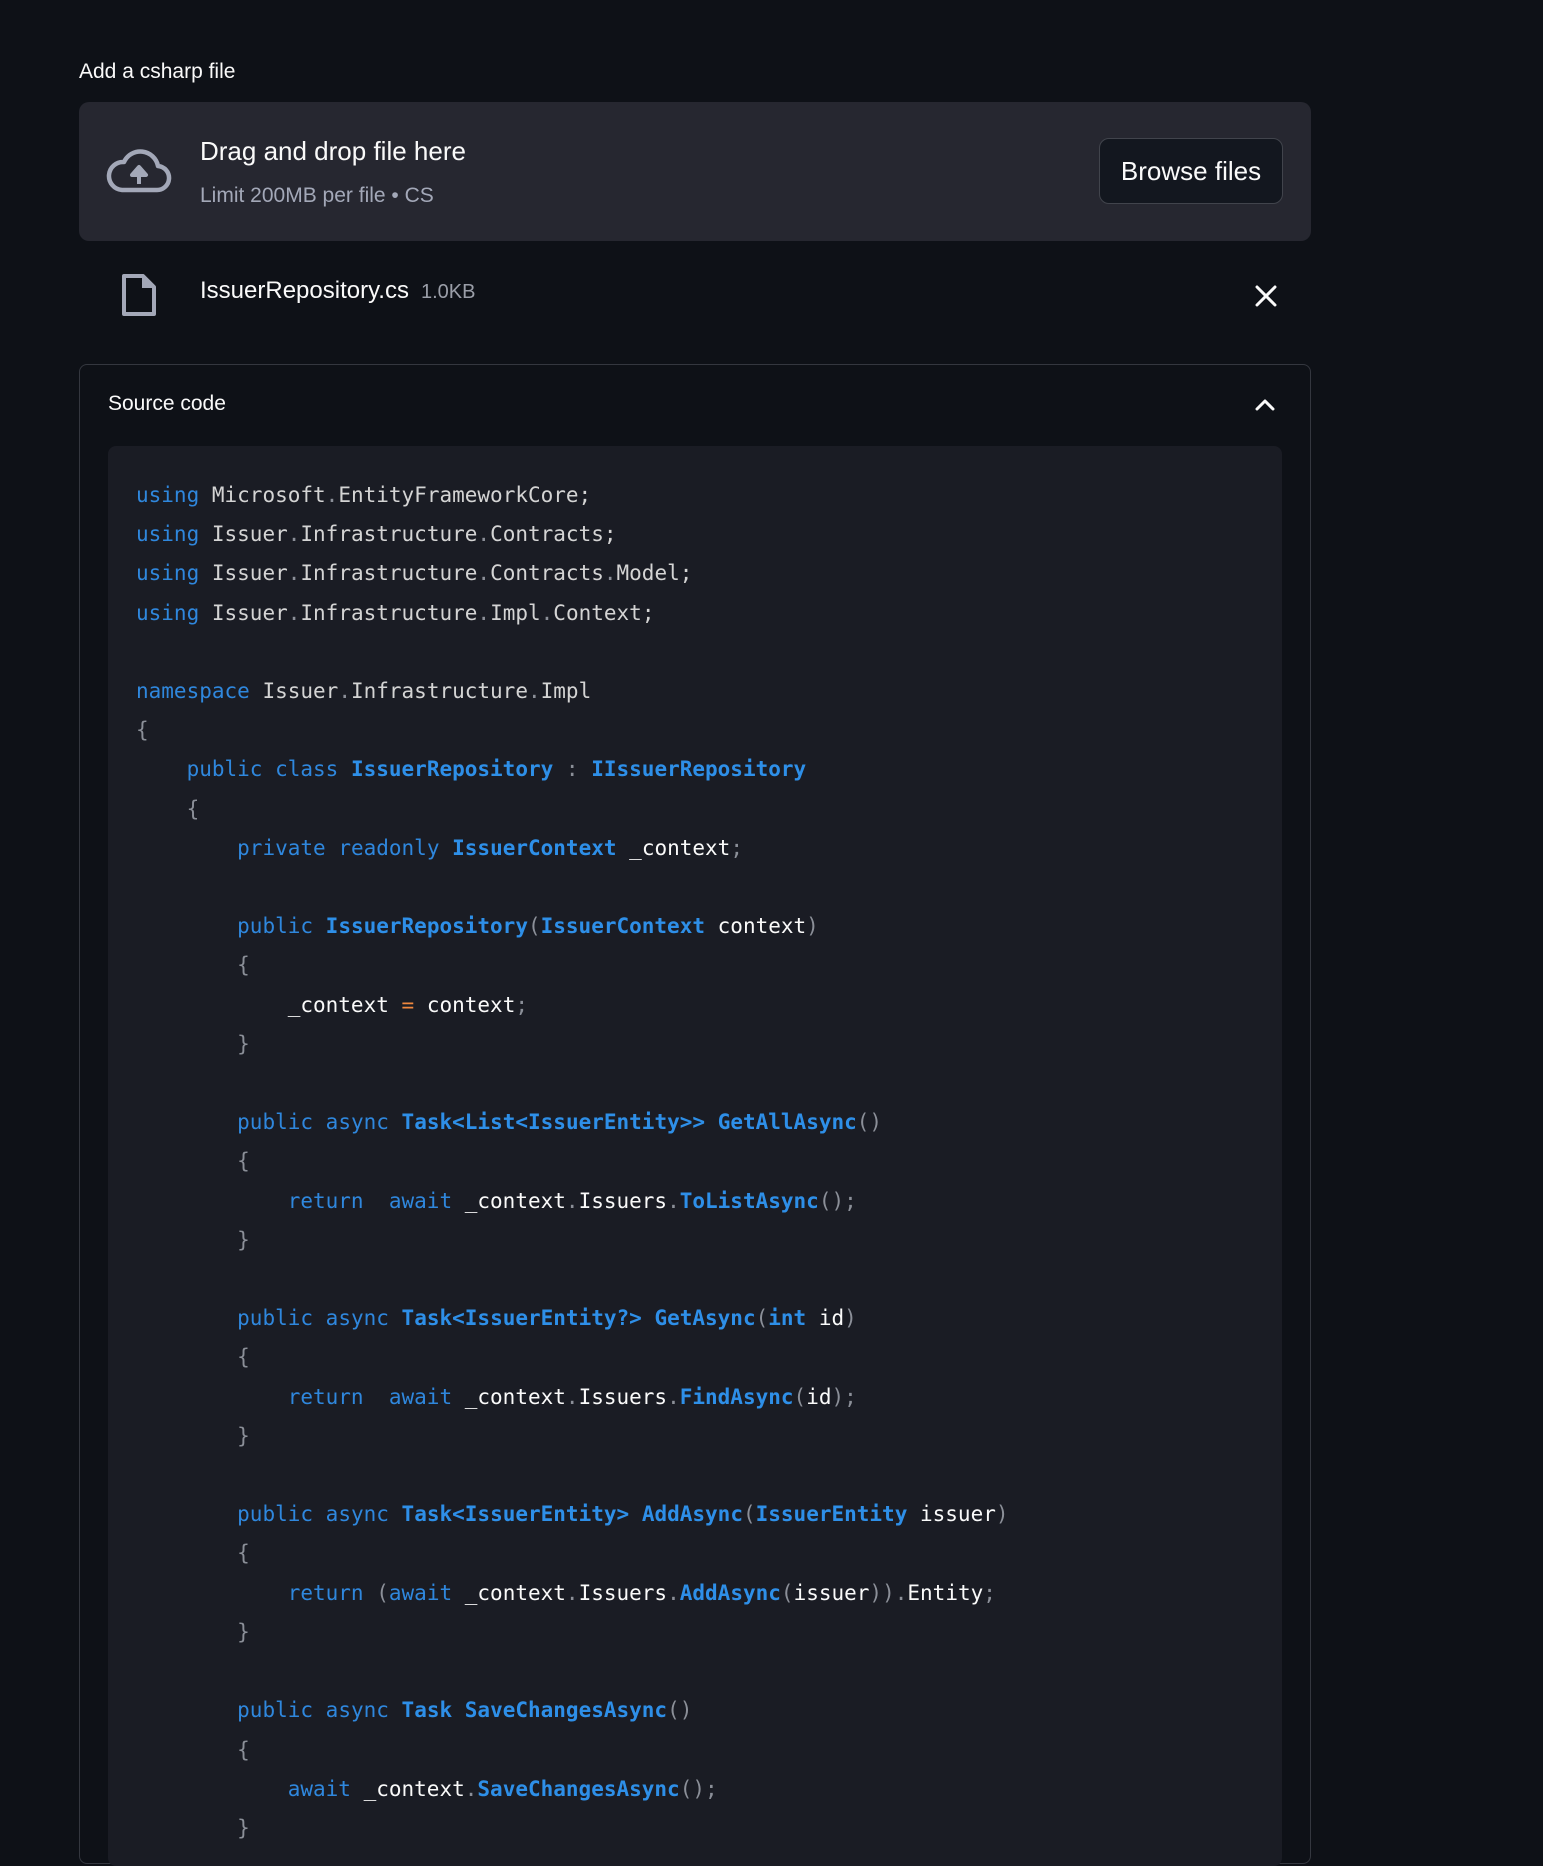 The image size is (1543, 1866). I want to click on file-icon, so click(139, 295).